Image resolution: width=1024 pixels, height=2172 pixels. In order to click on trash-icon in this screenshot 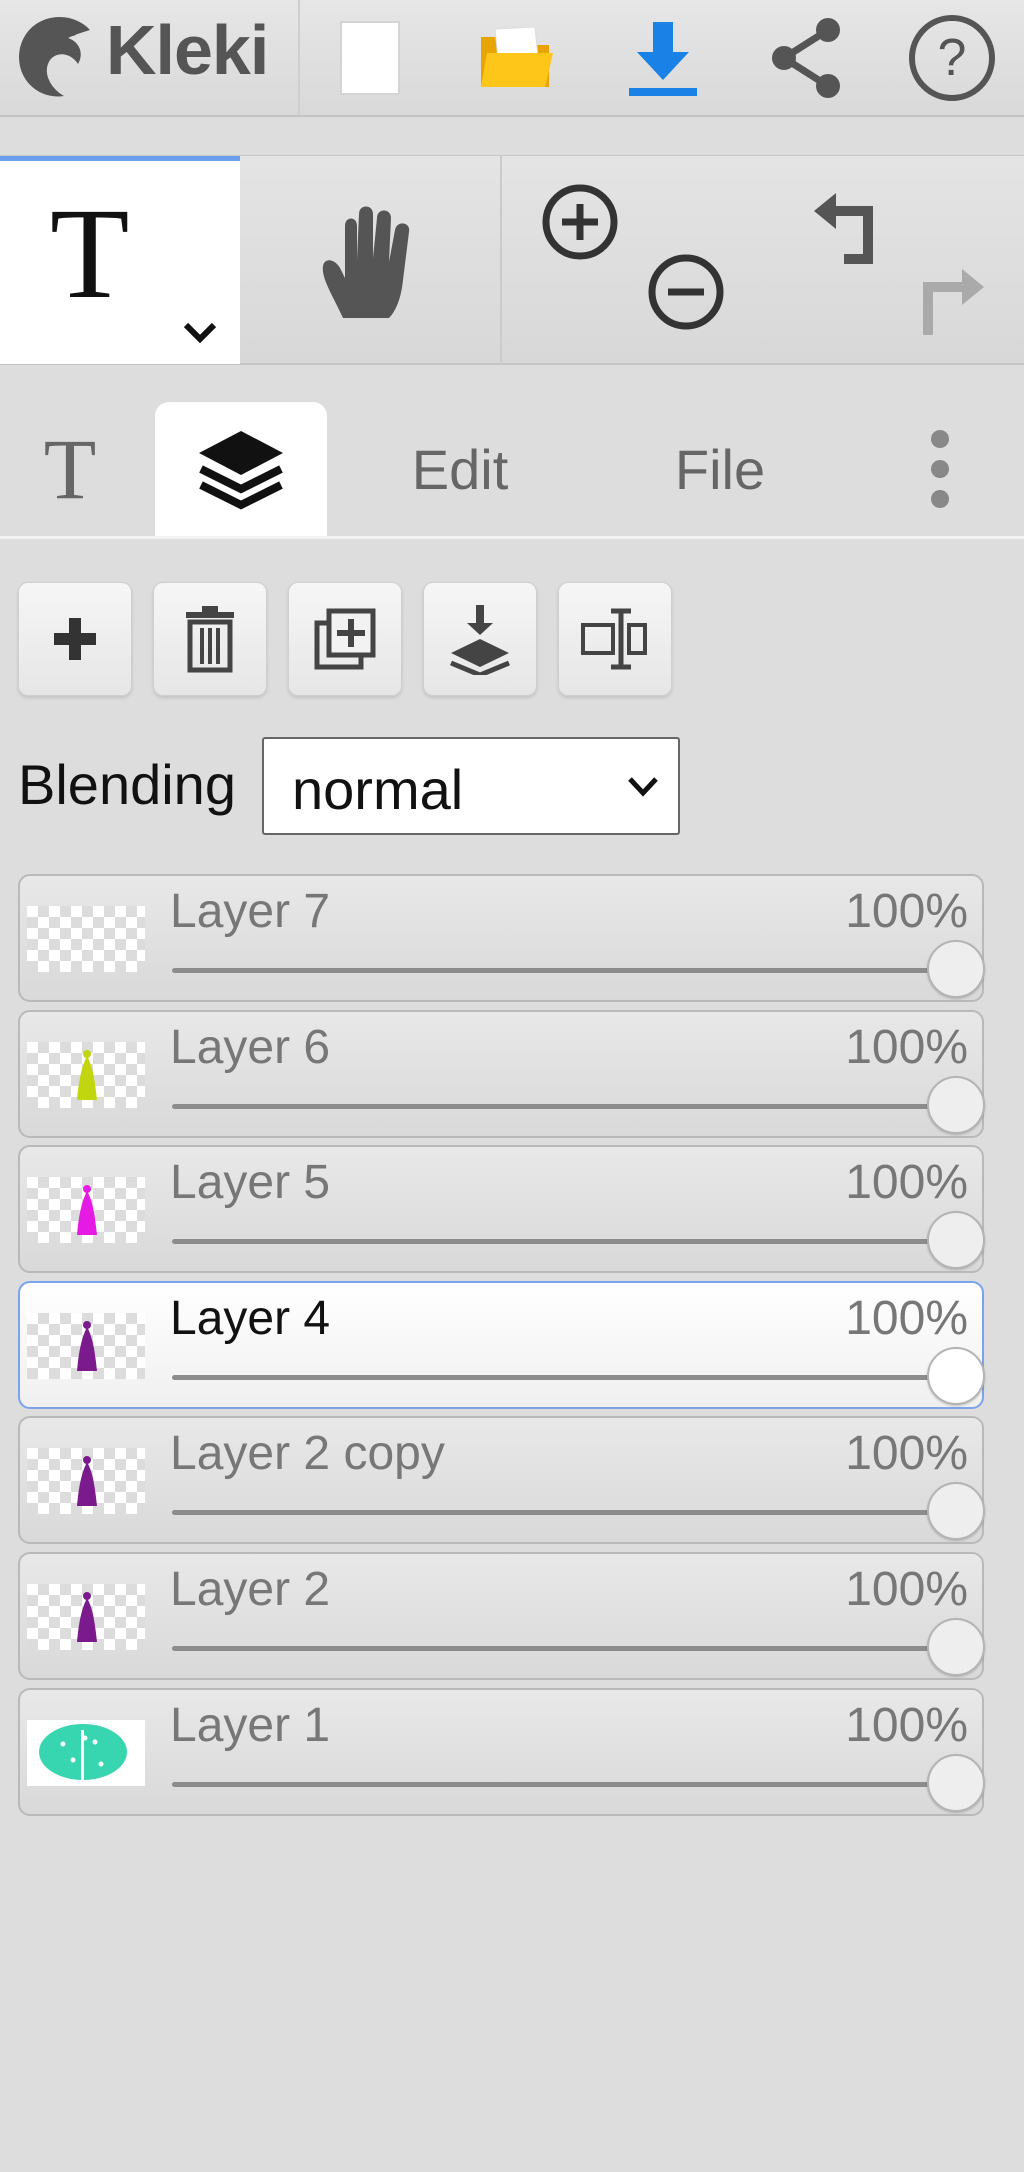, I will do `click(210, 639)`.